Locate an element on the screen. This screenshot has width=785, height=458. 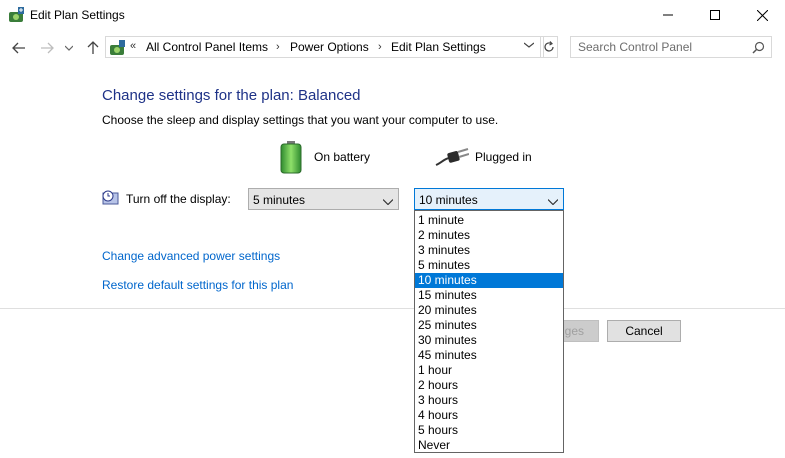
minimize-button is located at coordinates (668, 15).